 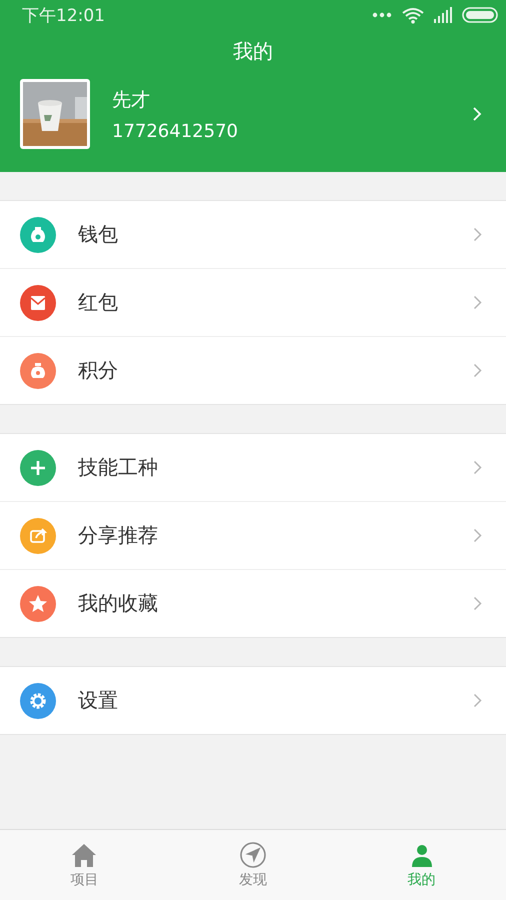 What do you see at coordinates (480, 15) in the screenshot?
I see `battery-icon` at bounding box center [480, 15].